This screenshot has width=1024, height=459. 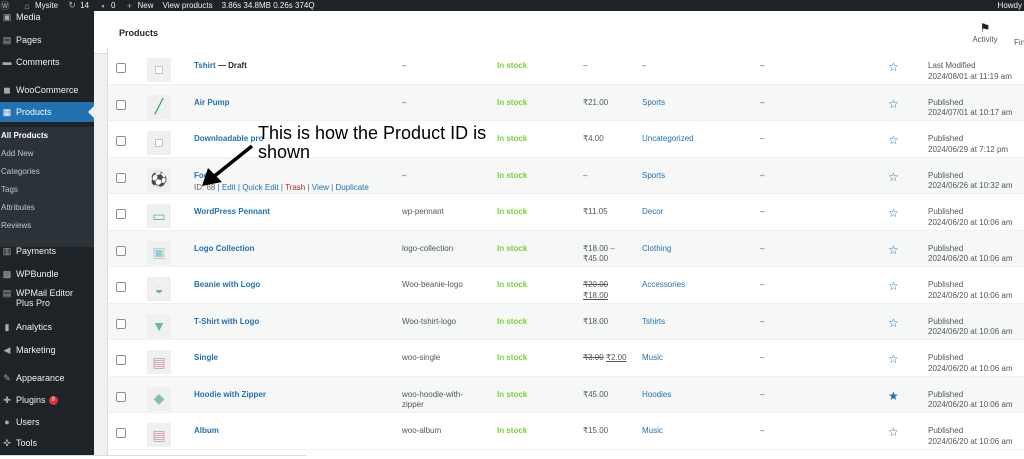 I want to click on product-thumbnail: ◆, so click(x=159, y=398).